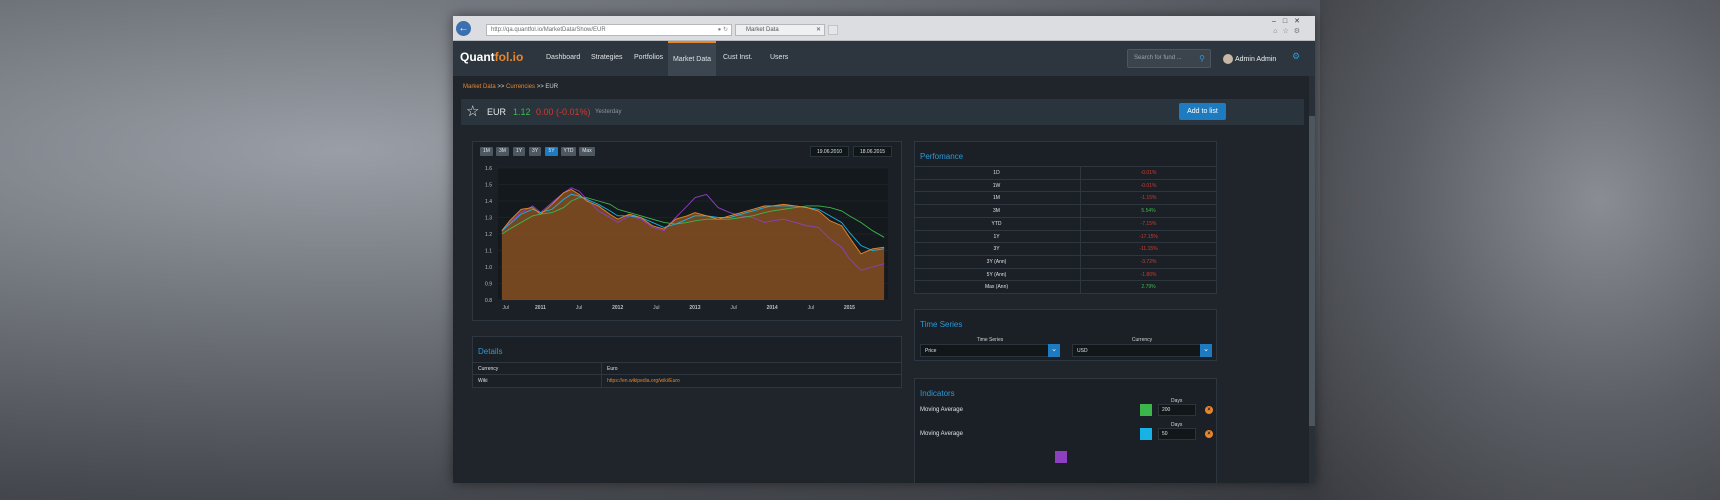 The width and height of the screenshot is (1720, 500). Describe the element at coordinates (1142, 340) in the screenshot. I see `currency-label: Currency` at that location.